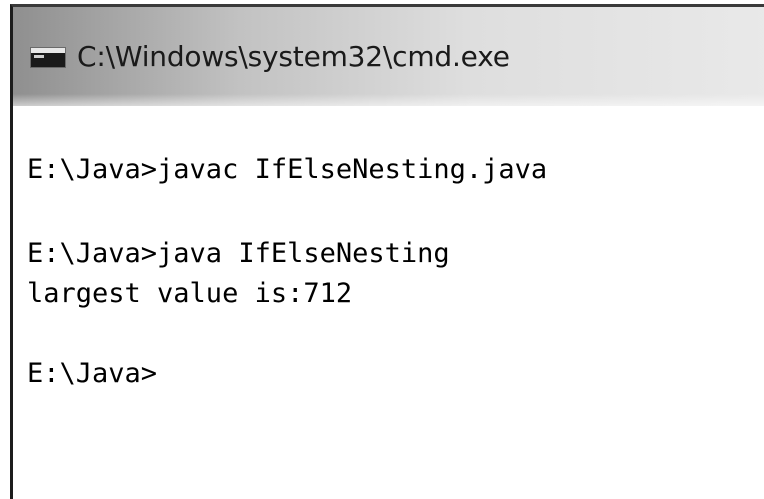 The width and height of the screenshot is (764, 499). What do you see at coordinates (48, 57) in the screenshot?
I see `command-prompt-icon` at bounding box center [48, 57].